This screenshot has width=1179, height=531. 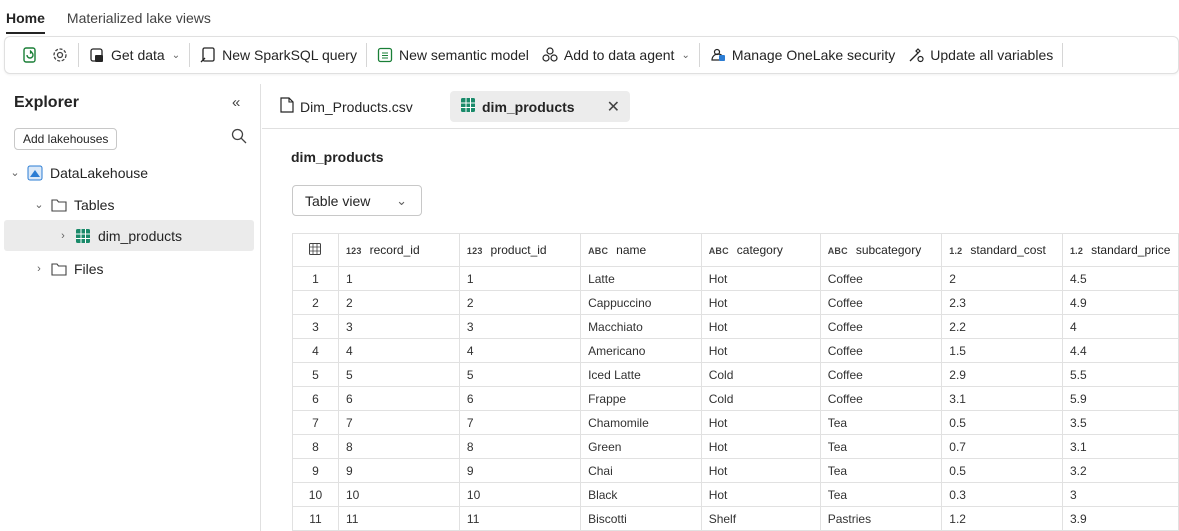 What do you see at coordinates (881, 250) in the screenshot?
I see `column-header: ABC subcategory` at bounding box center [881, 250].